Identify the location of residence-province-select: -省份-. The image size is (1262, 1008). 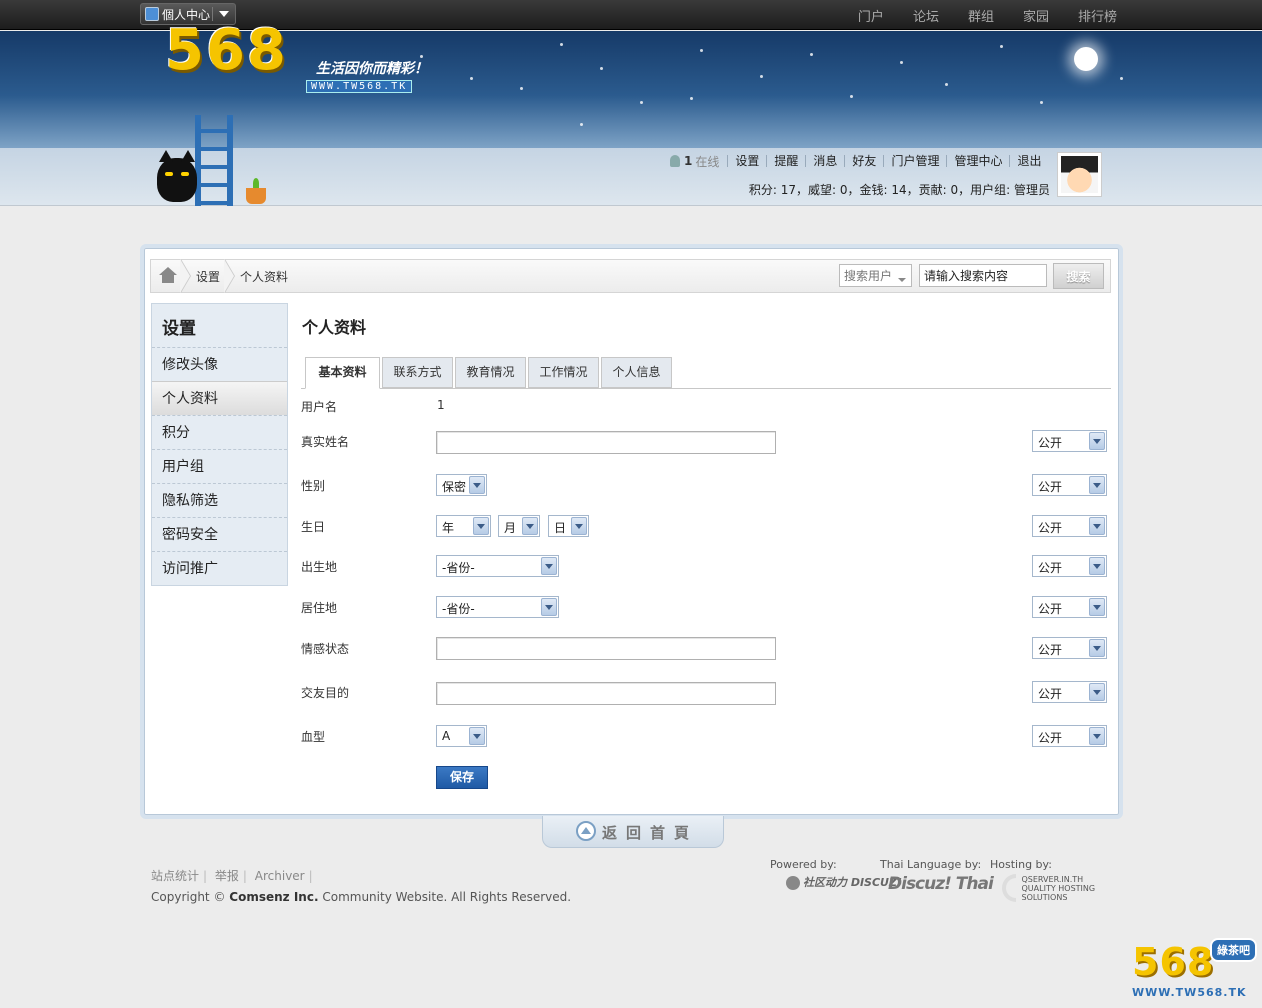
(497, 607).